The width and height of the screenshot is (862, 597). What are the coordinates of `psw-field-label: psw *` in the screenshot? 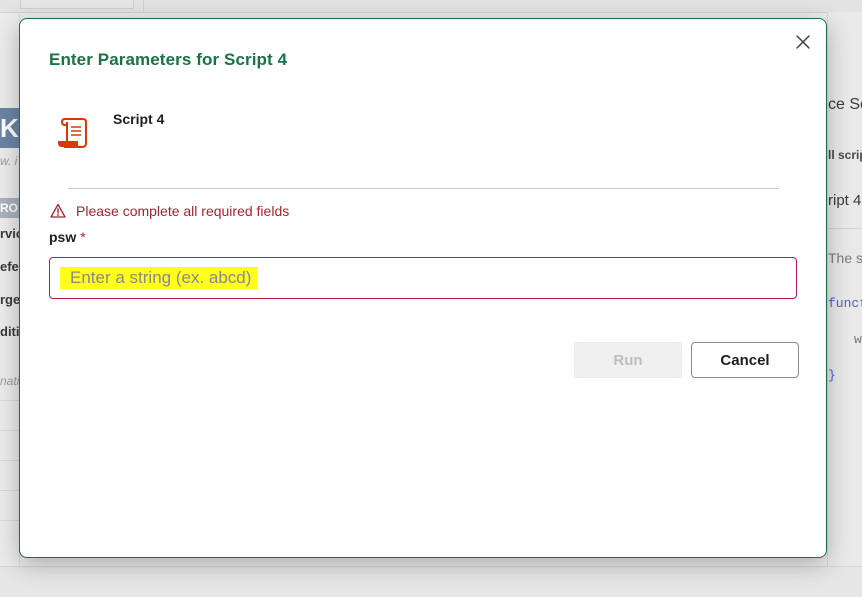 It's located at (67, 237).